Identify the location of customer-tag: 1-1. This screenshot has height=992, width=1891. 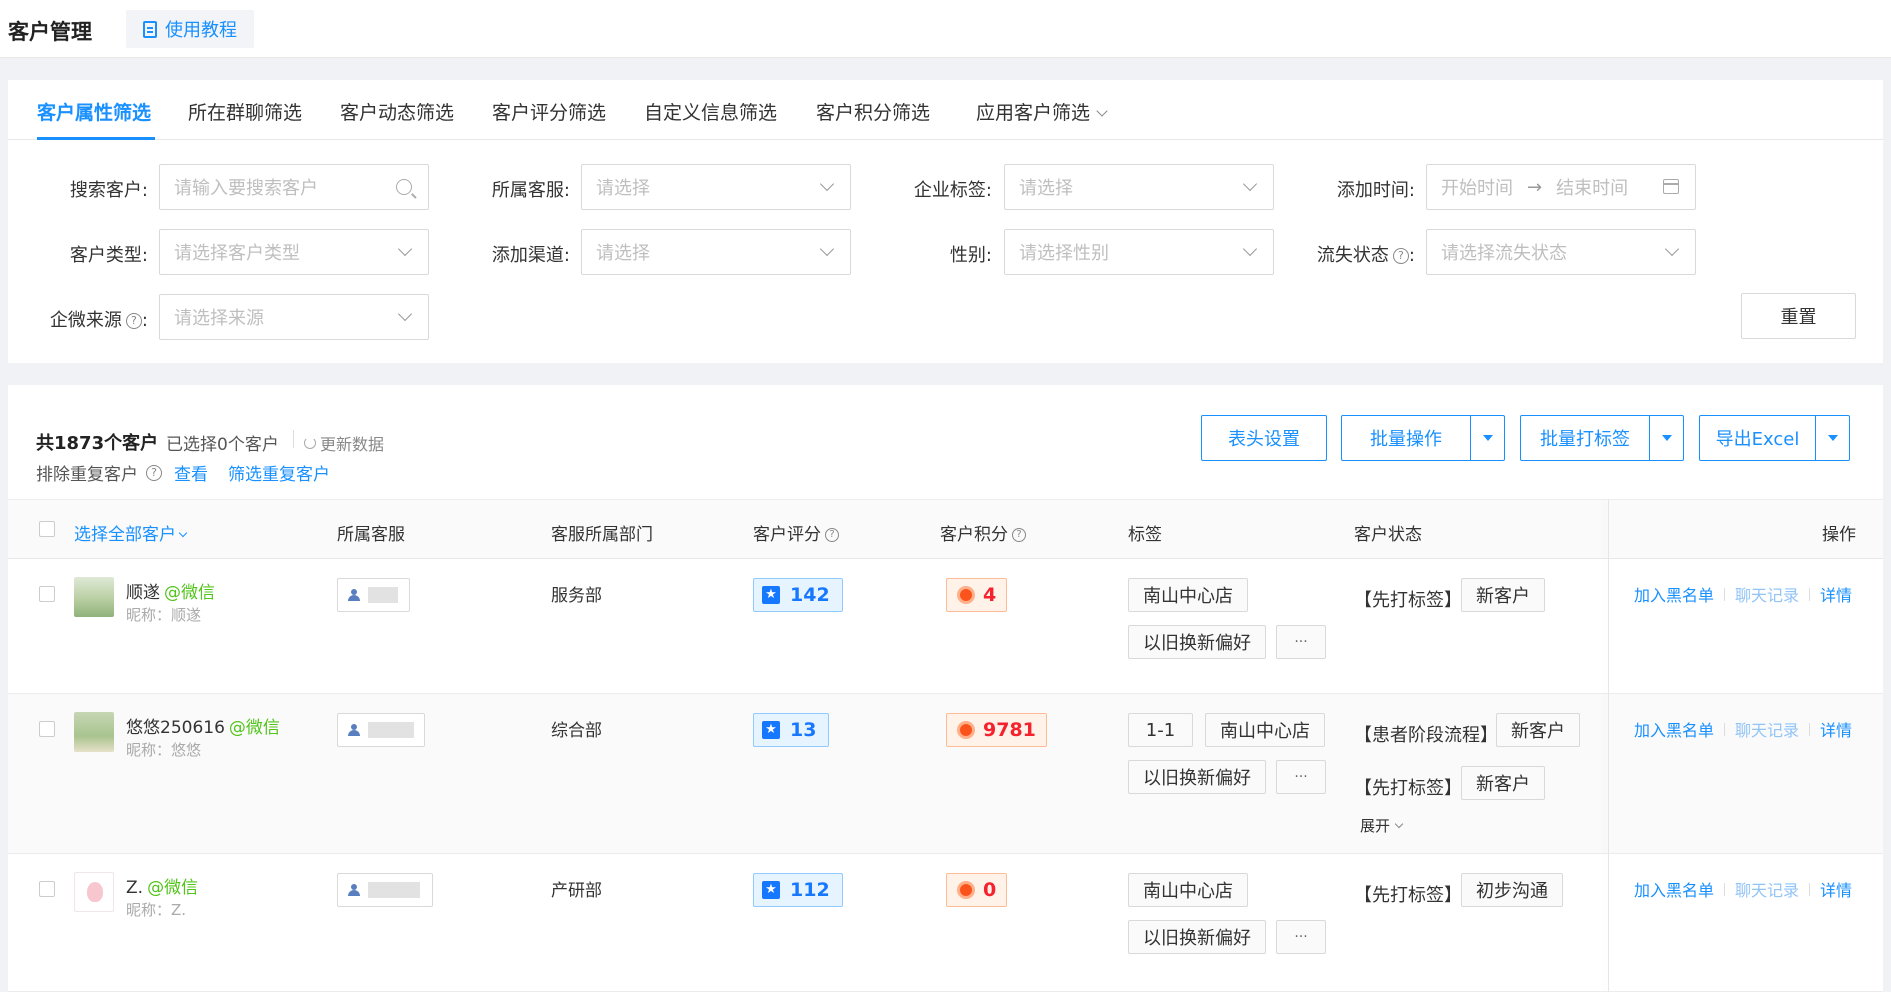
(1160, 730).